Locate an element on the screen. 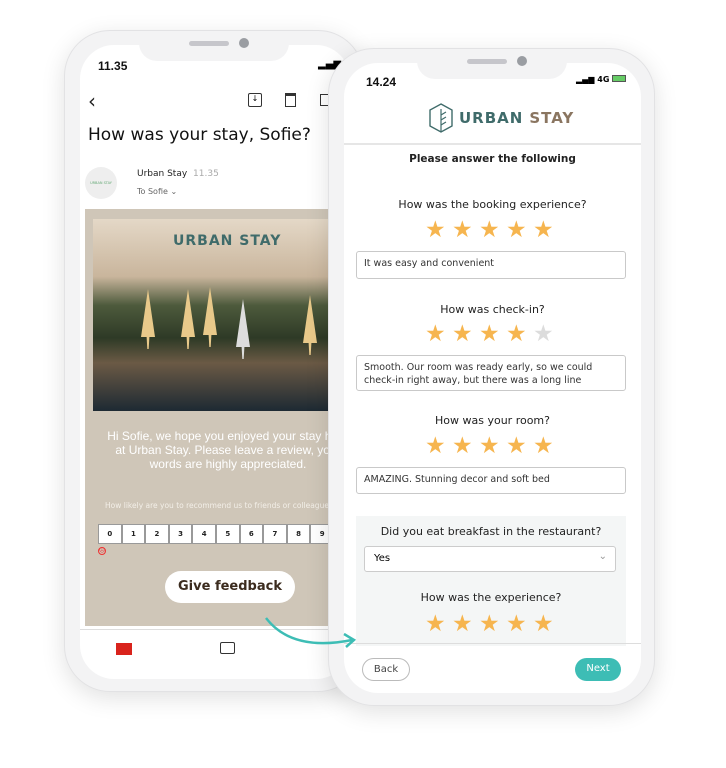 The height and width of the screenshot is (768, 726). question-label: How was the booking experience? is located at coordinates (492, 204).